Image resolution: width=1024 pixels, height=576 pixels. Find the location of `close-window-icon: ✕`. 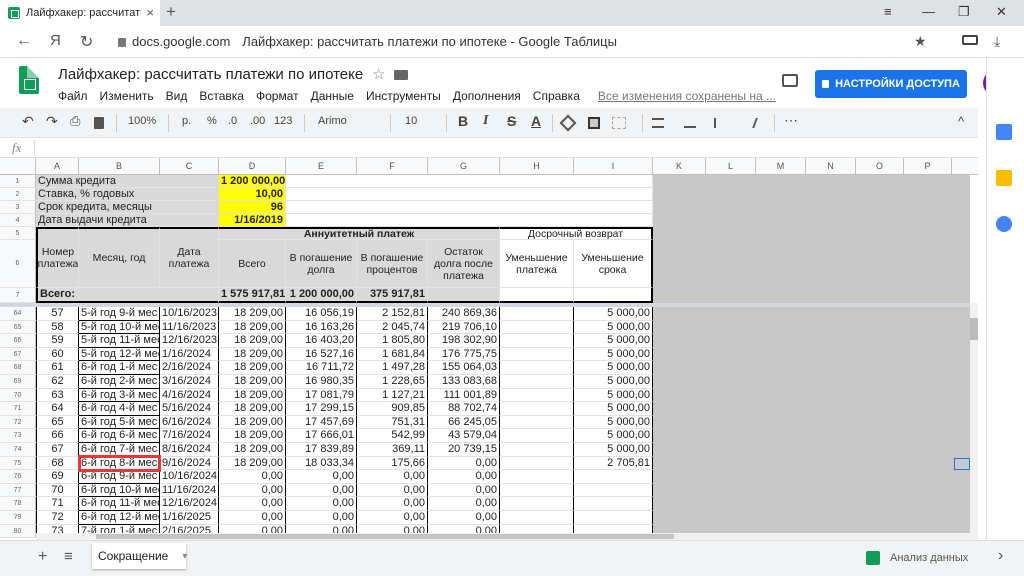

close-window-icon: ✕ is located at coordinates (1001, 12).